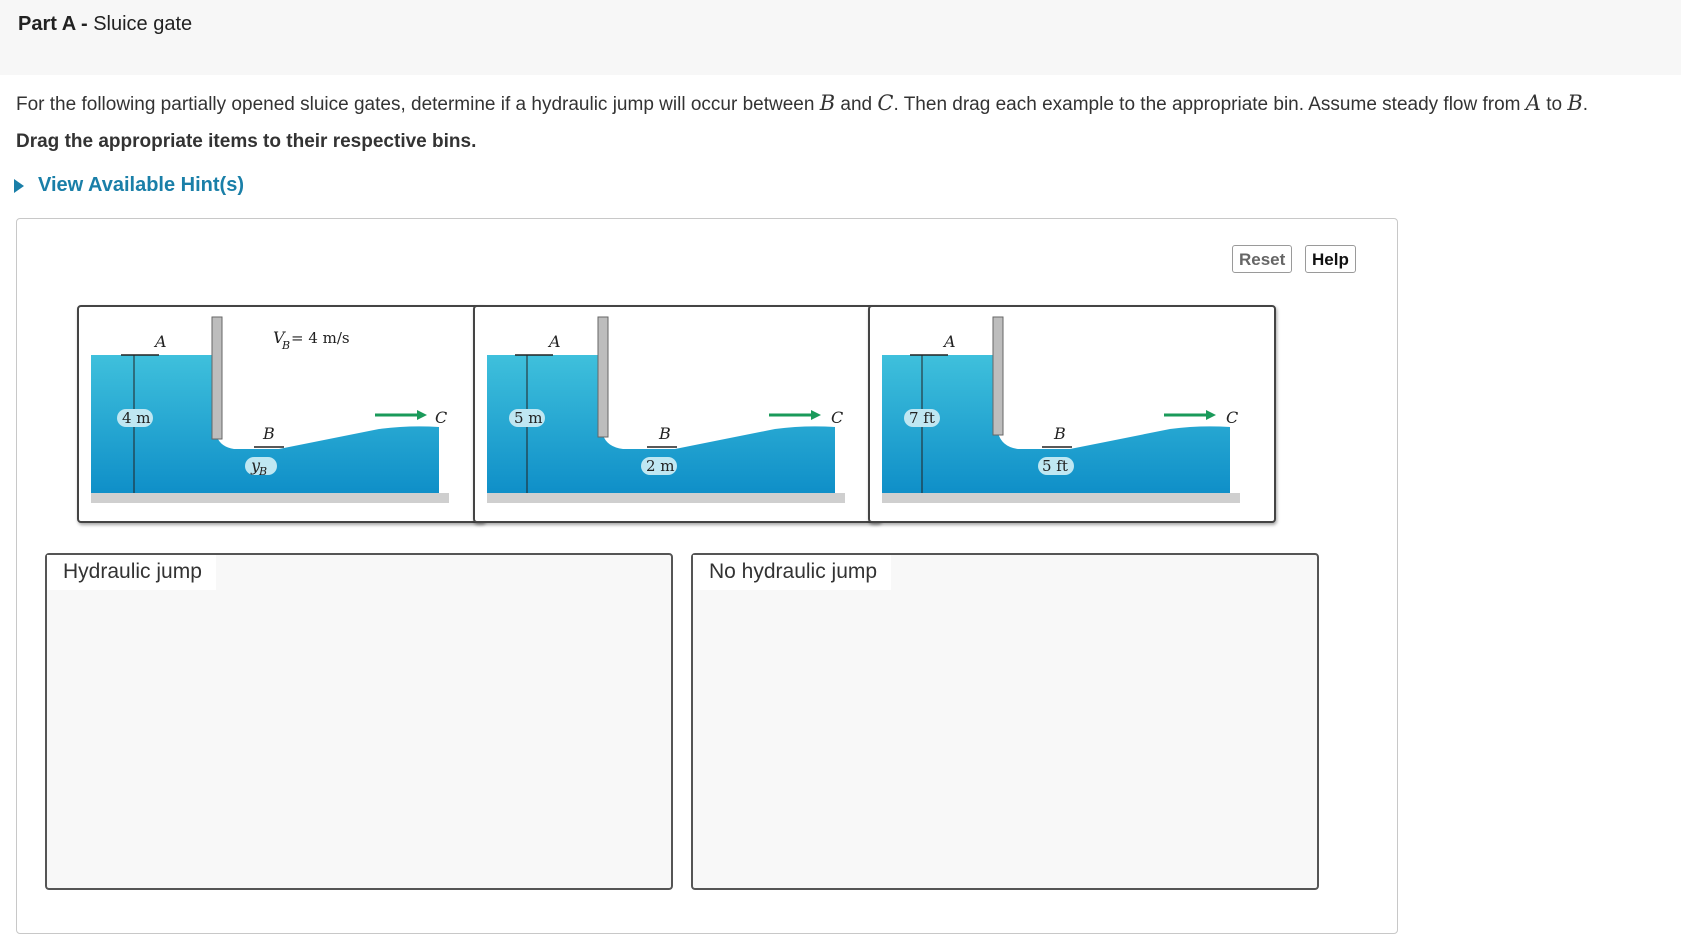 Image resolution: width=1681 pixels, height=945 pixels. Describe the element at coordinates (136, 418) in the screenshot. I see `depth-a-value: 4 m` at that location.